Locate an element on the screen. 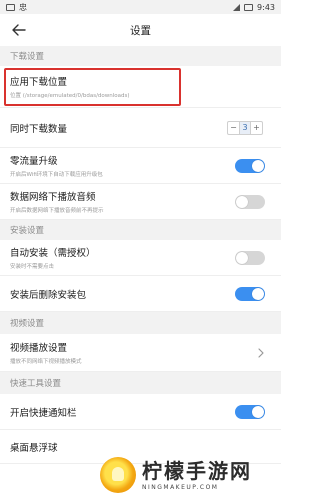 This screenshot has width=320, height=500. status-right: 9:43 is located at coordinates (254, 7).